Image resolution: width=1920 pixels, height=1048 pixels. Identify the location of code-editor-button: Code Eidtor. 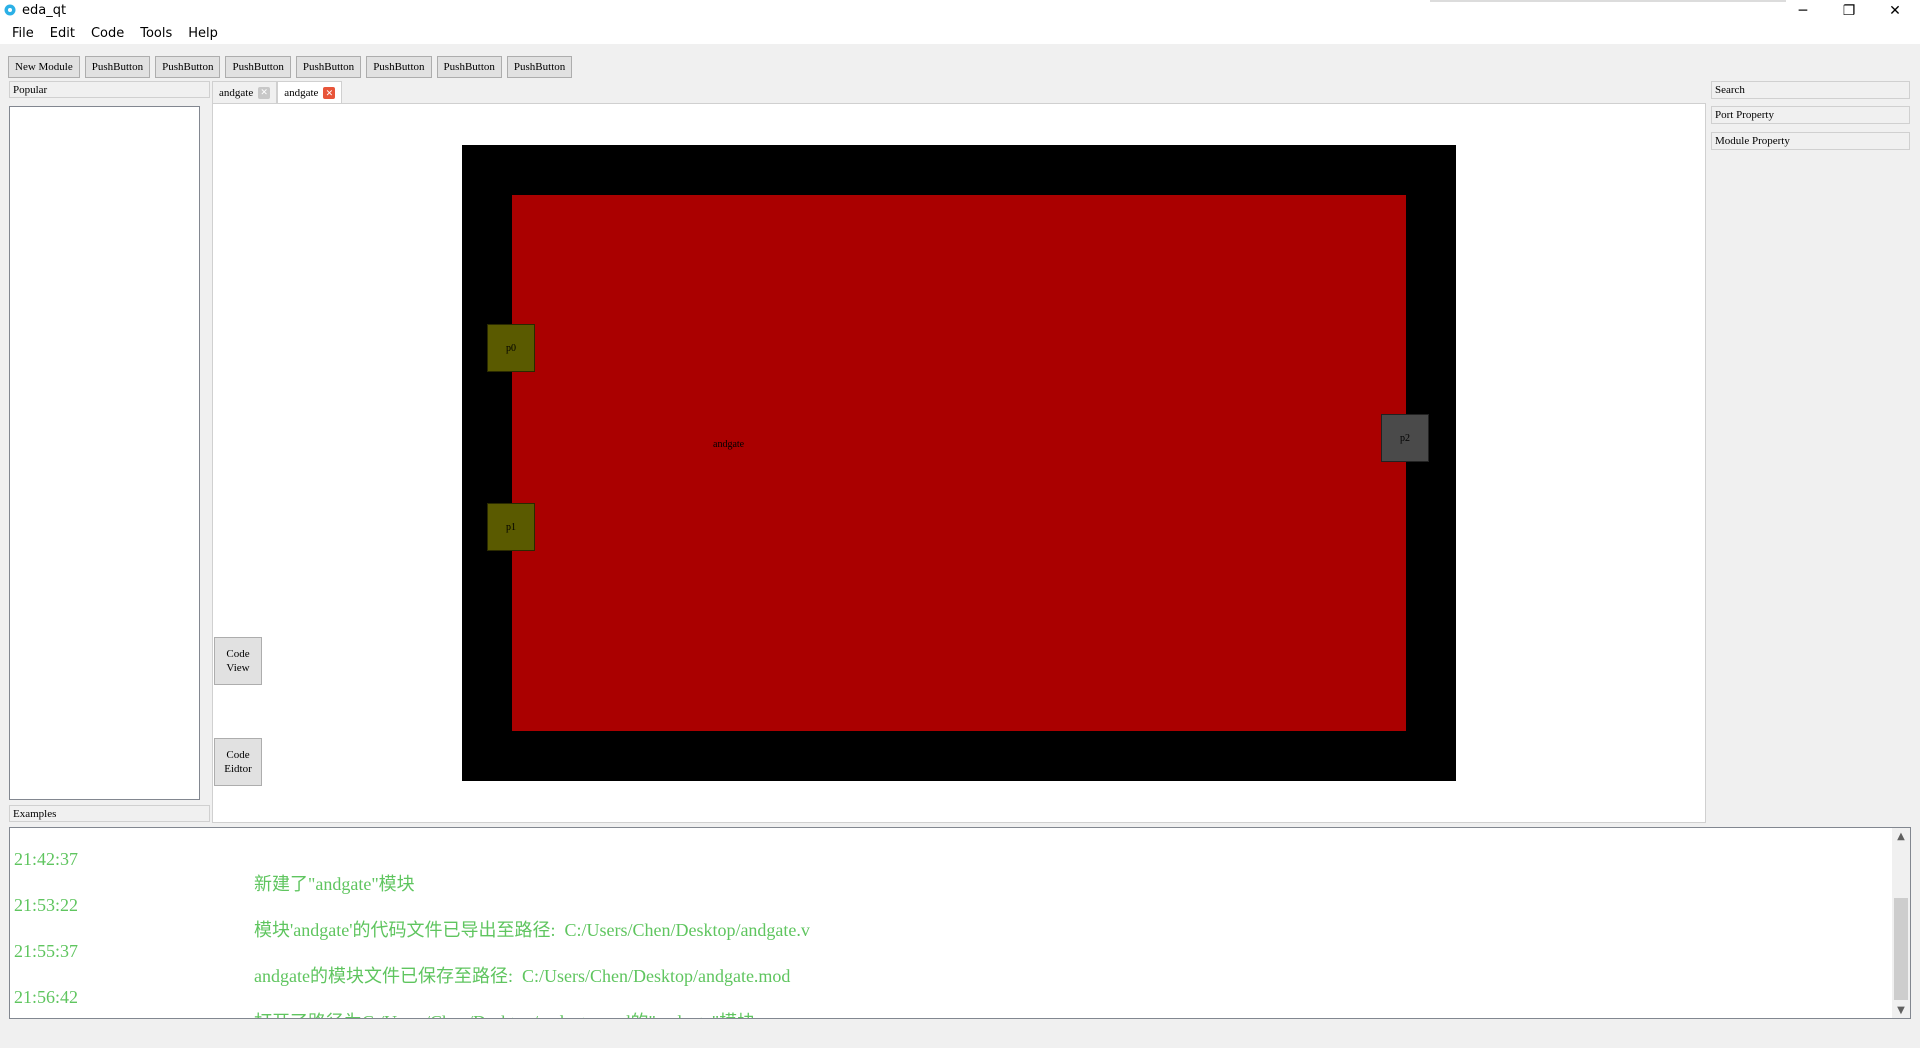
(238, 762).